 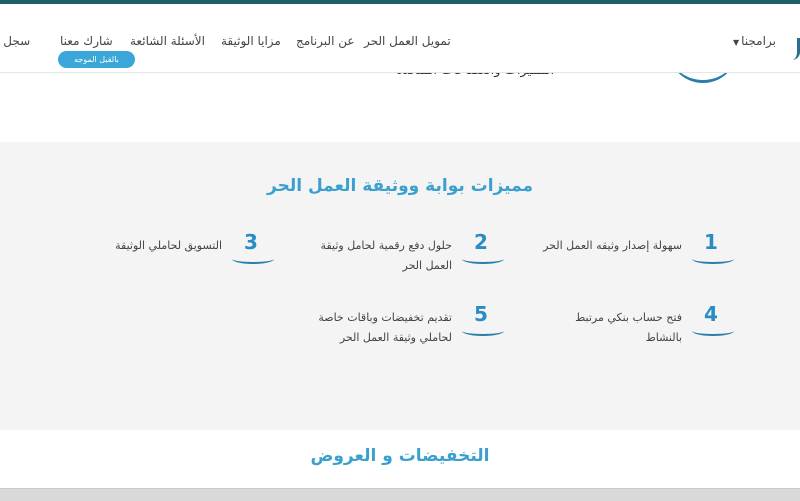 What do you see at coordinates (427, 265) in the screenshot?
I see `feature-text-2-line2: العمل الحر` at bounding box center [427, 265].